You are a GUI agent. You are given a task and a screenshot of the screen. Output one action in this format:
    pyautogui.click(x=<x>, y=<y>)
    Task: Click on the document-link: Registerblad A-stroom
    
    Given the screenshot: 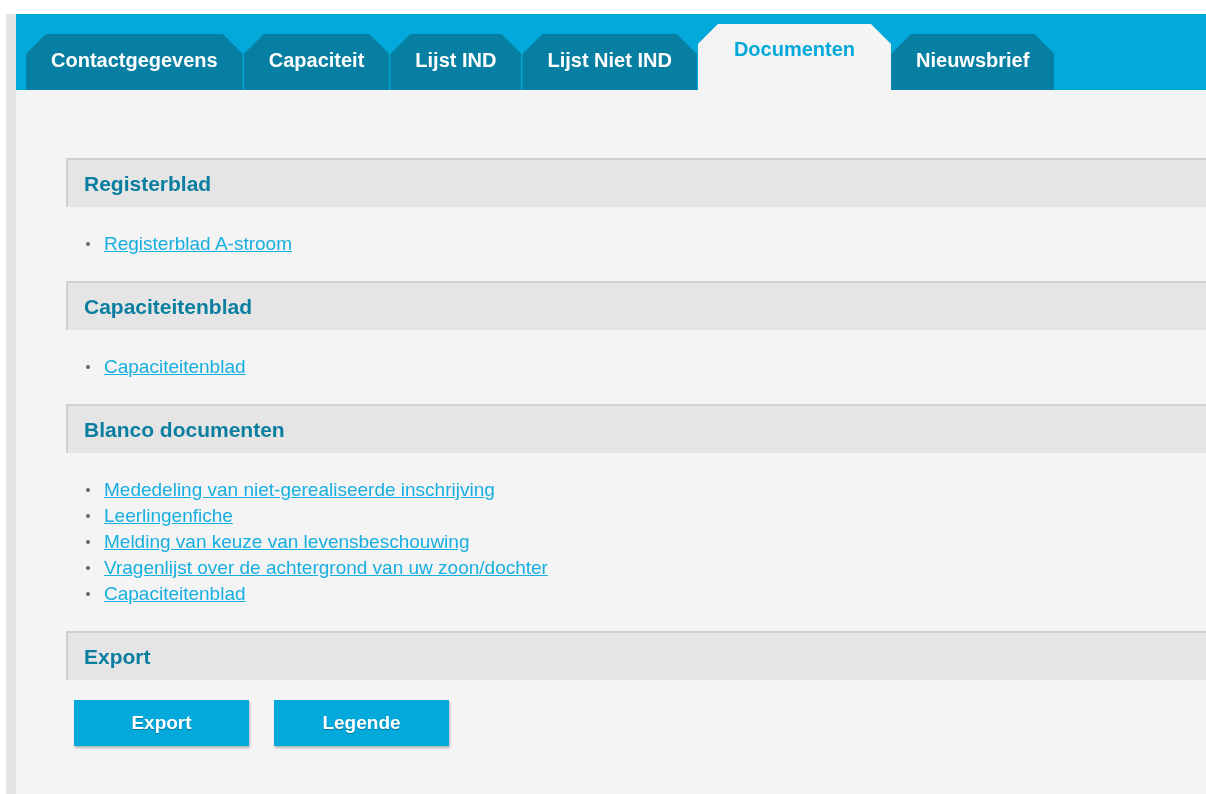 What is the action you would take?
    pyautogui.click(x=198, y=244)
    